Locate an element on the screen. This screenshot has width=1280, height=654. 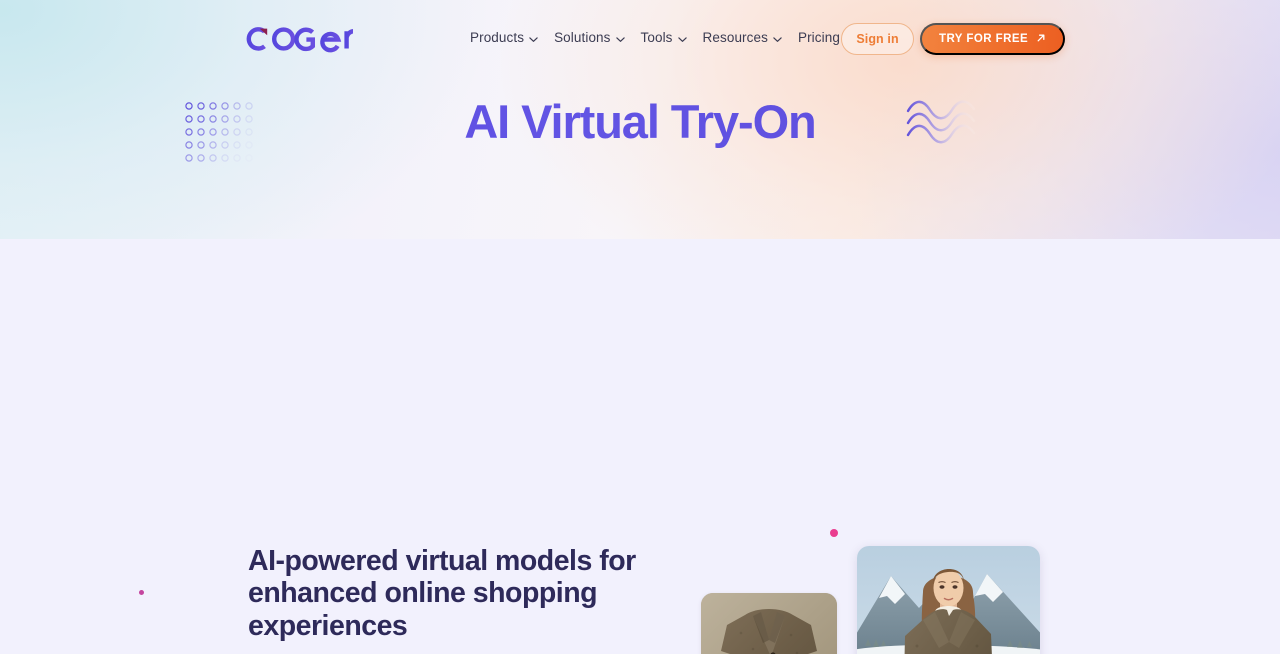
try-for-free-label: TRY FOR FREE is located at coordinates (984, 39).